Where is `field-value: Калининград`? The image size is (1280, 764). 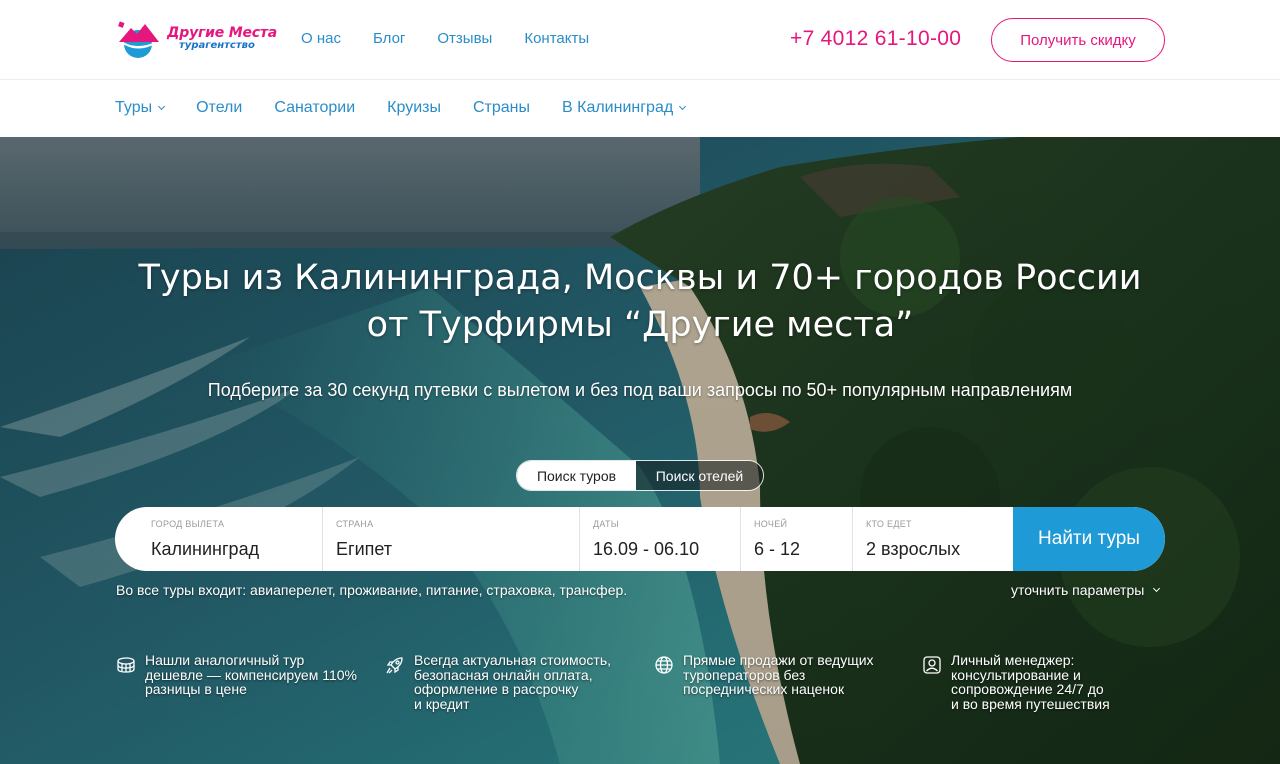
field-value: Калининград is located at coordinates (205, 549).